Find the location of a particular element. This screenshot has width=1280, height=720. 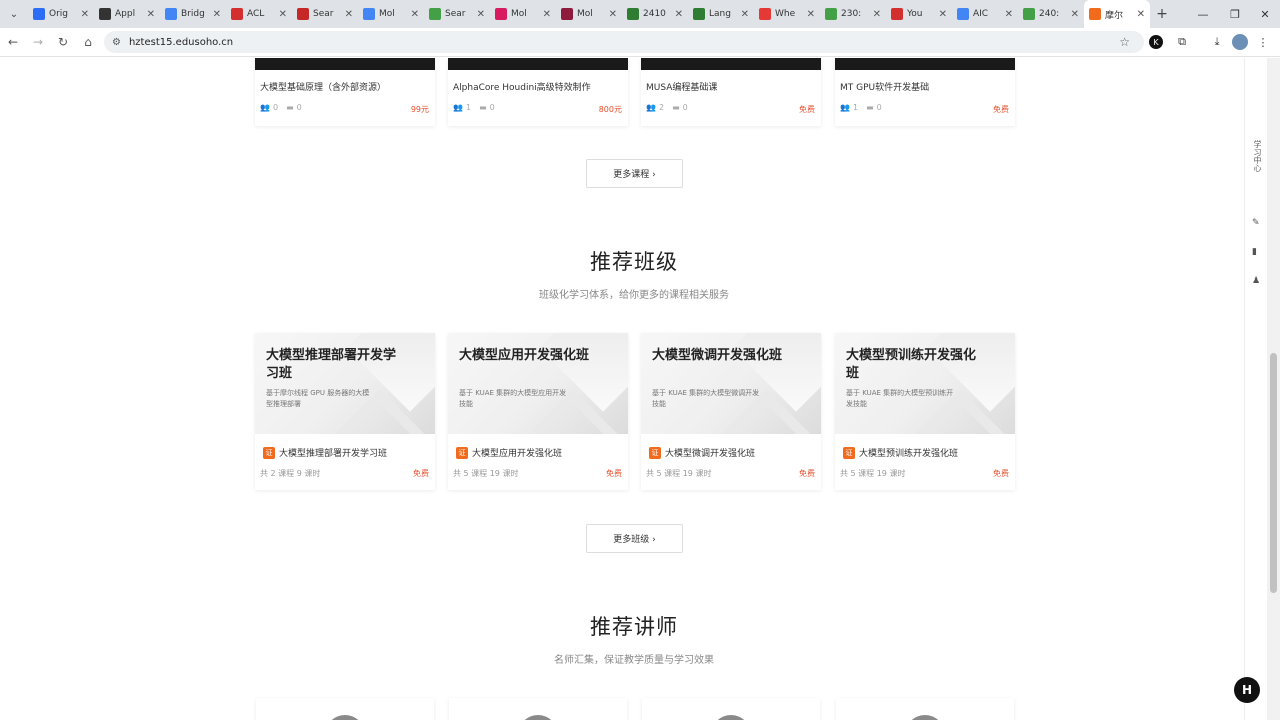

url-input: ⚙ hztest15.edusoho.cn ☆ is located at coordinates (624, 42).